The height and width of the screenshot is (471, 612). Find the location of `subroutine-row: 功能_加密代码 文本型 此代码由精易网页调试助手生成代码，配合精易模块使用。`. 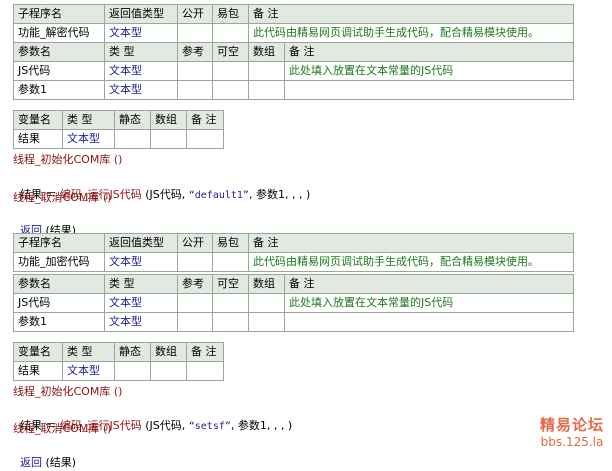

subroutine-row: 功能_加密代码 文本型 此代码由精易网页调试助手生成代码，配合精易模块使用。 is located at coordinates (293, 262).